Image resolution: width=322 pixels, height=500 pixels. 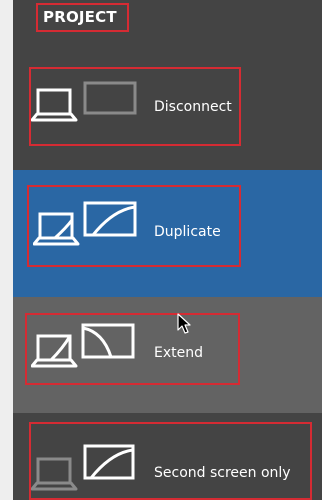 What do you see at coordinates (82, 17) in the screenshot?
I see `project-title: PROJECT` at bounding box center [82, 17].